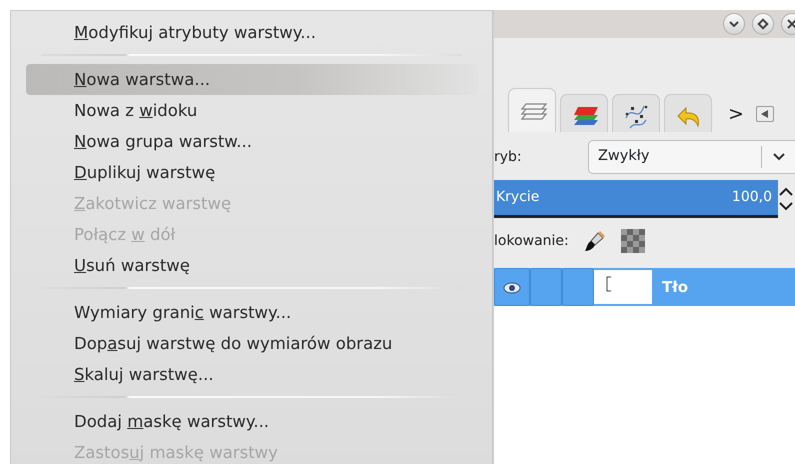 This screenshot has height=464, width=795. I want to click on more-tabs-button: >, so click(736, 114).